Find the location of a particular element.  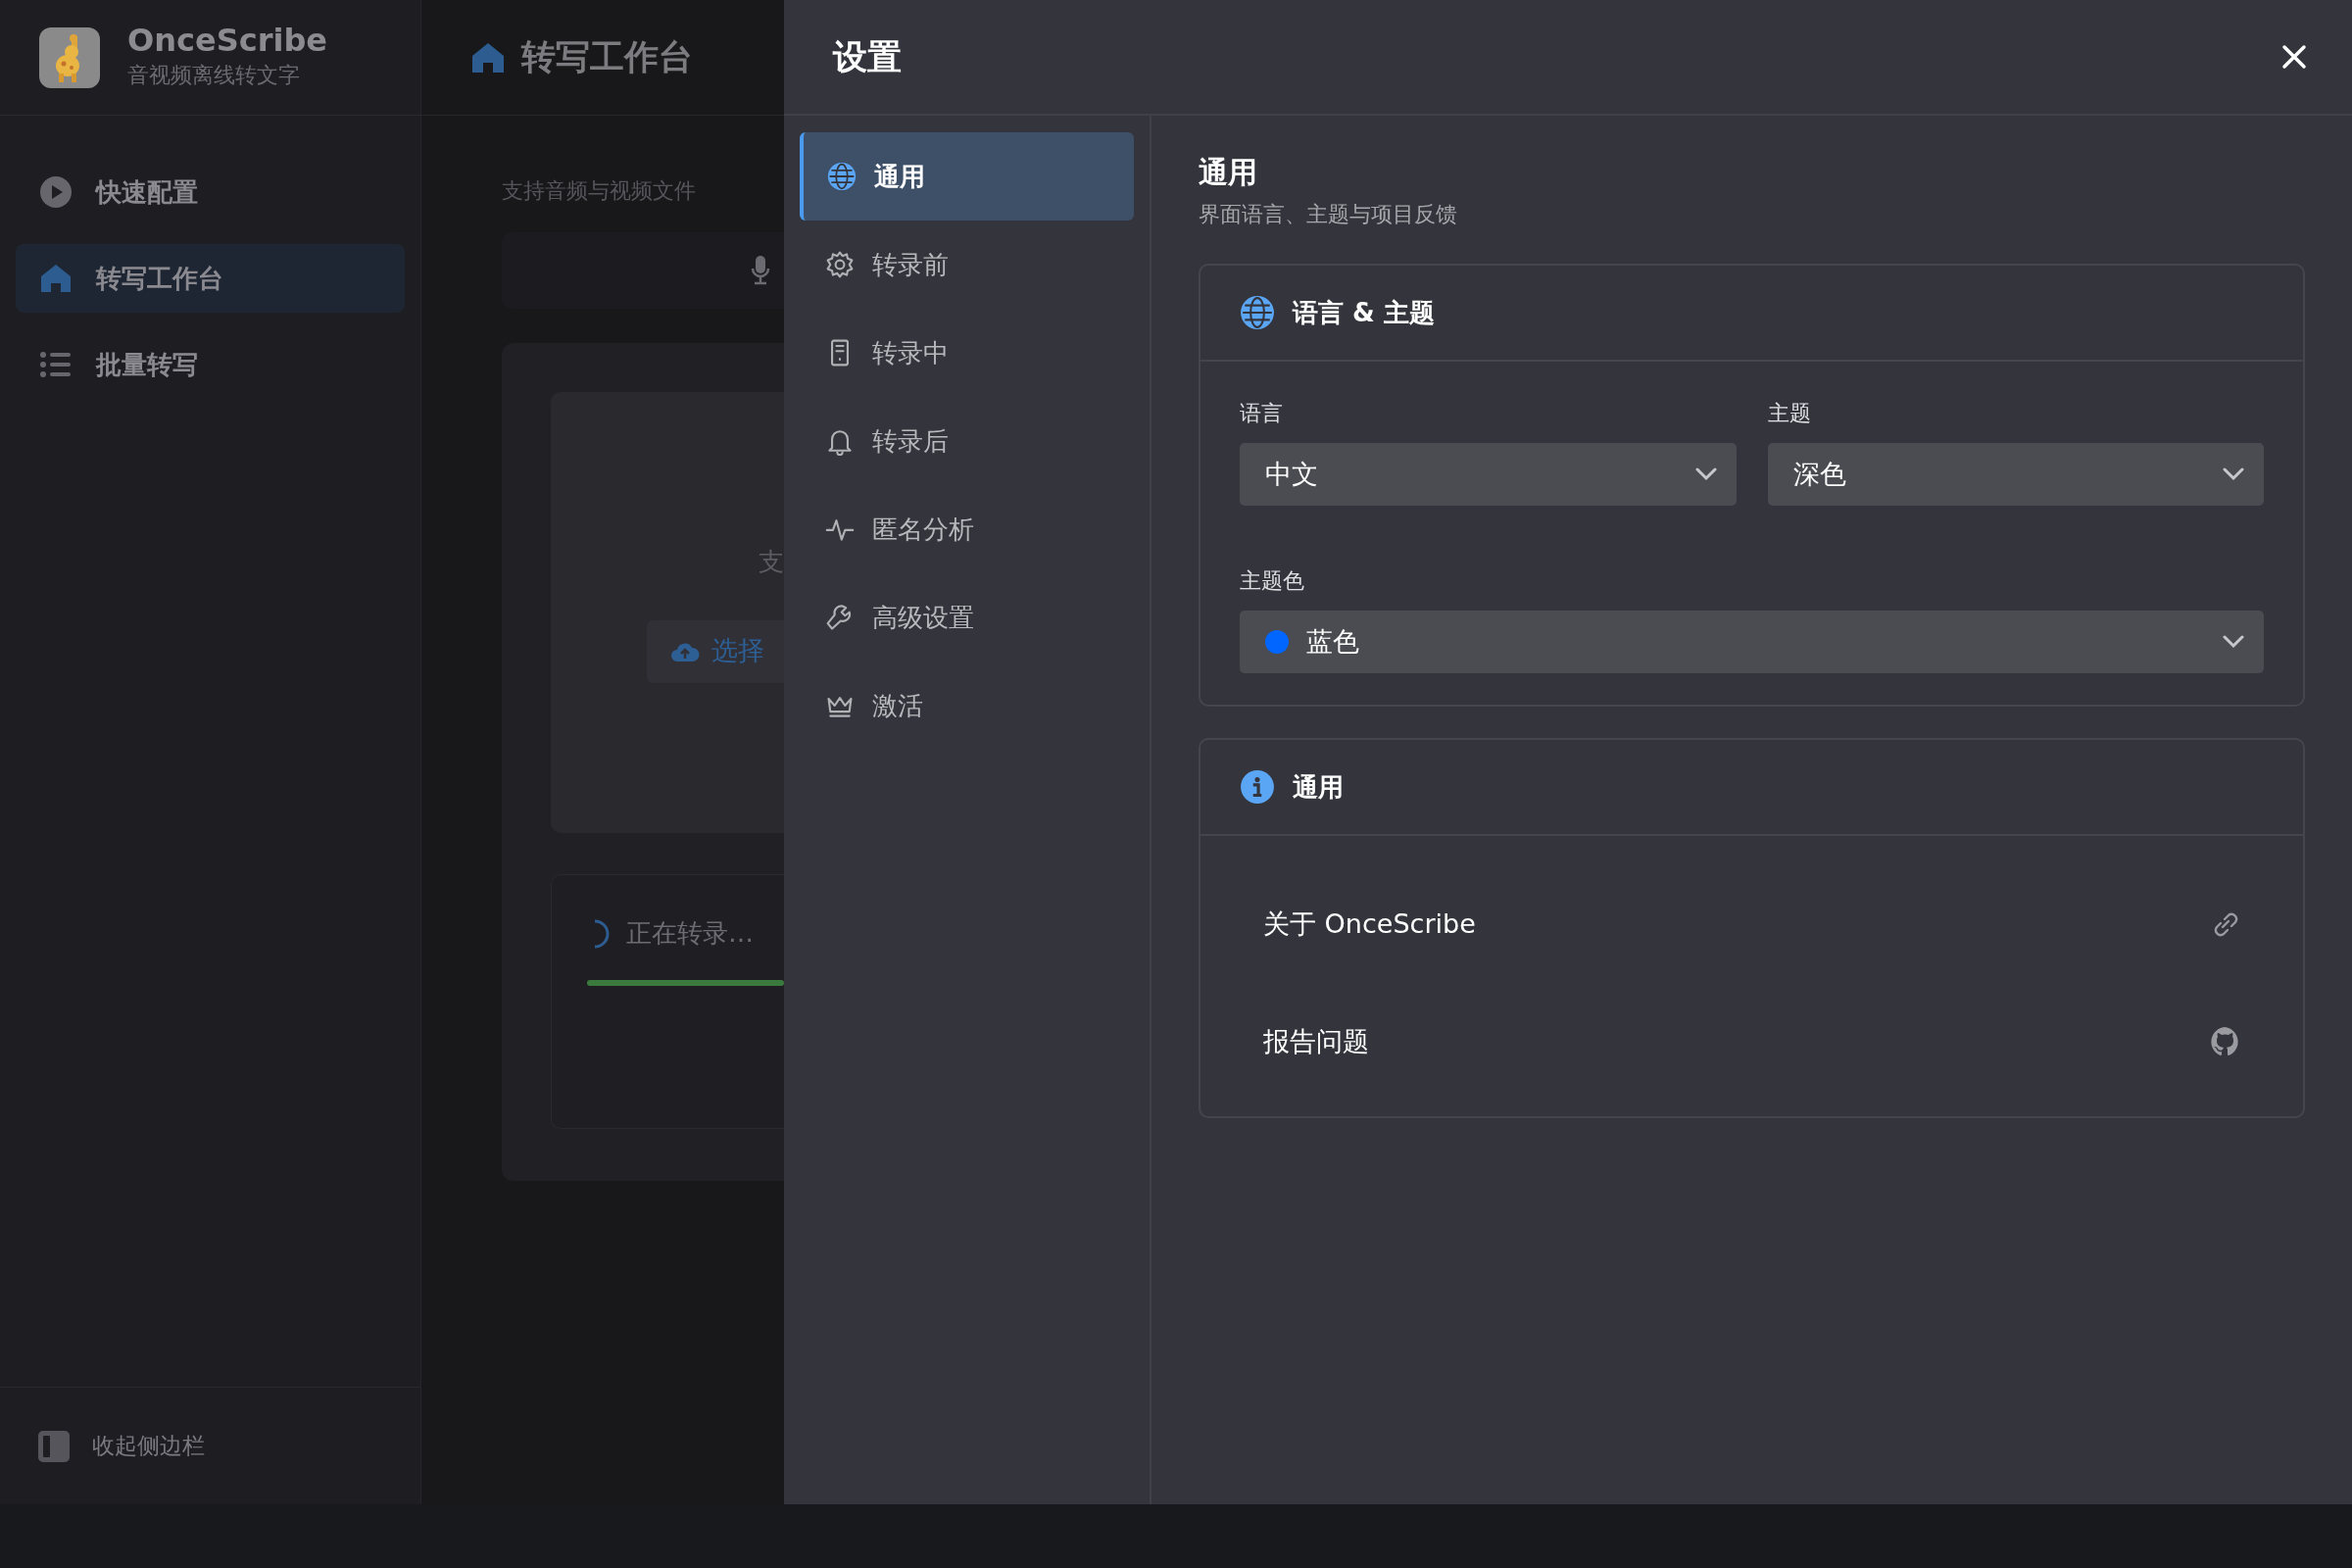

page-title: 转写工作台 is located at coordinates (607, 57).